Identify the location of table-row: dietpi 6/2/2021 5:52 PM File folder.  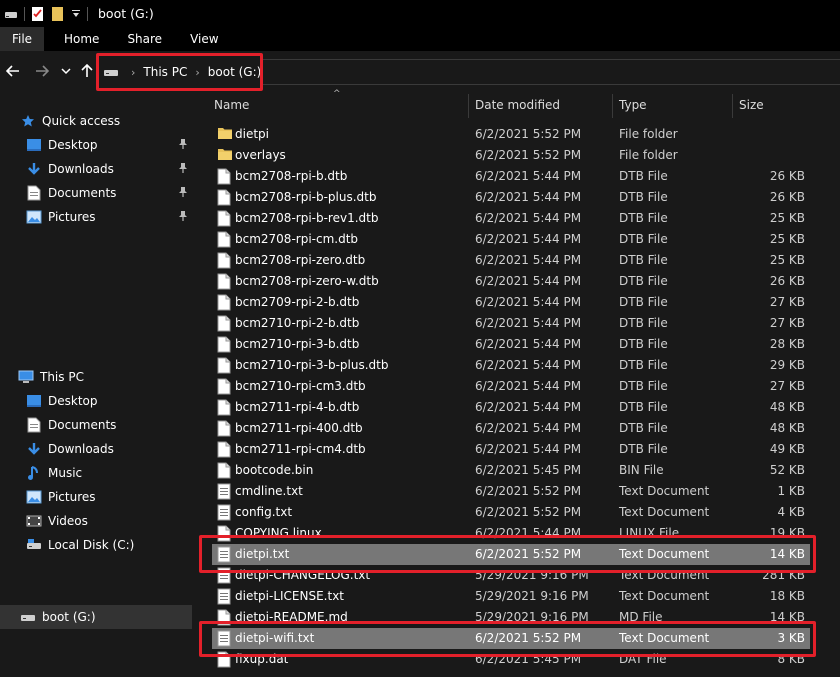
(511, 134).